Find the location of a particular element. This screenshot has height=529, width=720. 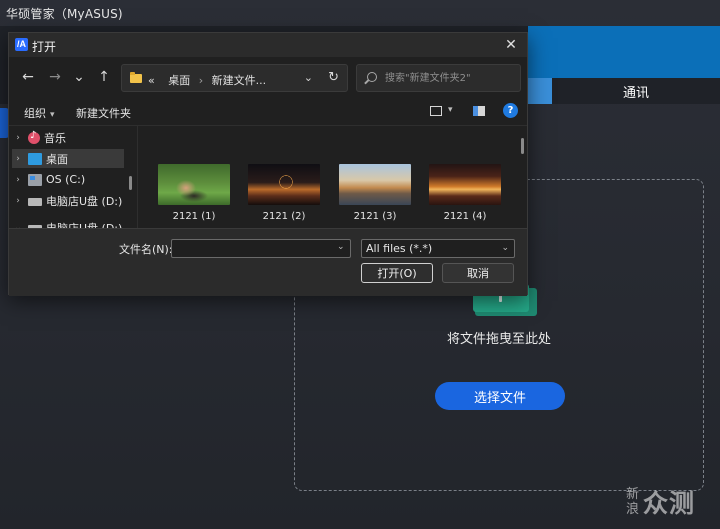

file-item: 2121 (1) is located at coordinates (194, 195).